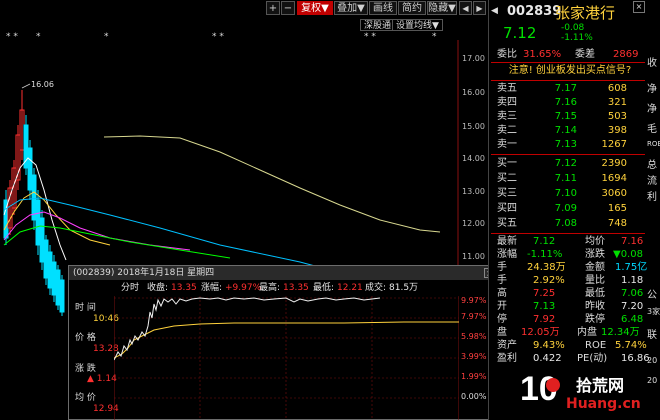 The width and height of the screenshot is (660, 420). What do you see at coordinates (85, 369) in the screenshot?
I see `change-label: 涨 跌` at bounding box center [85, 369].